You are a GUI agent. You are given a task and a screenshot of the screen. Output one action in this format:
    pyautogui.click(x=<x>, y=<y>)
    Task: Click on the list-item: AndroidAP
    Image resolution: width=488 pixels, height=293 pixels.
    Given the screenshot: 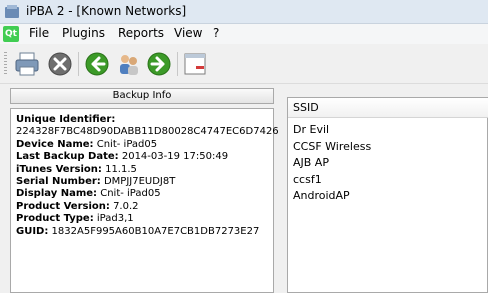 What is the action you would take?
    pyautogui.click(x=332, y=196)
    